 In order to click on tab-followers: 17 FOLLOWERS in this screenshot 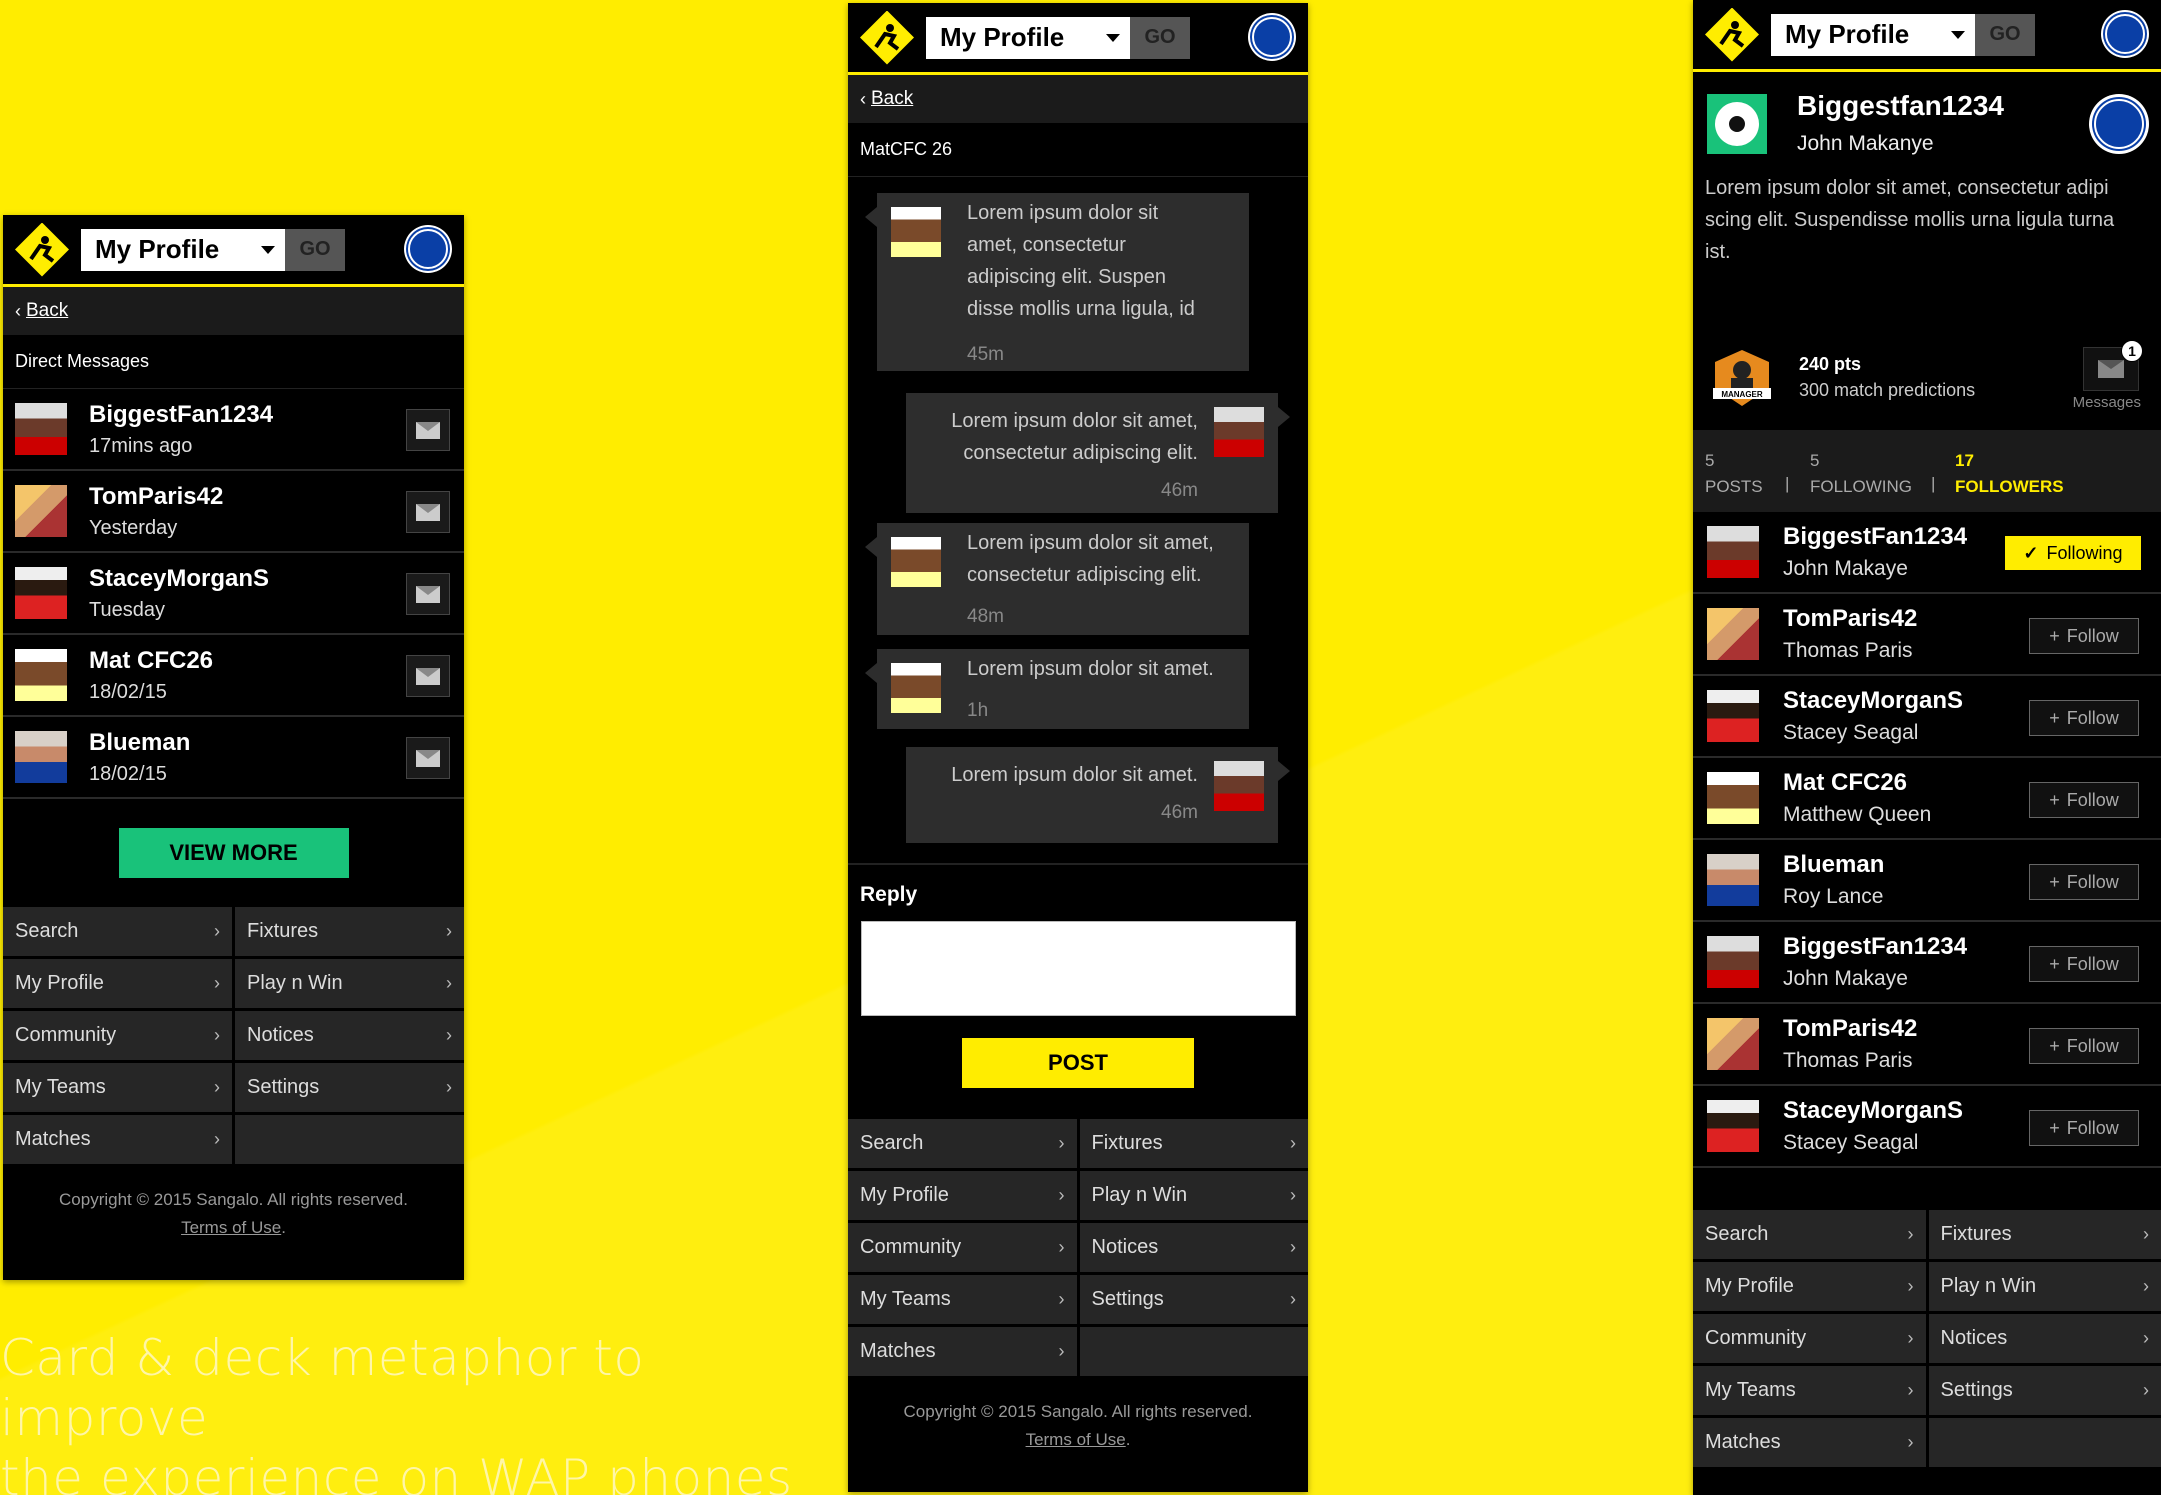, I will do `click(2009, 474)`.